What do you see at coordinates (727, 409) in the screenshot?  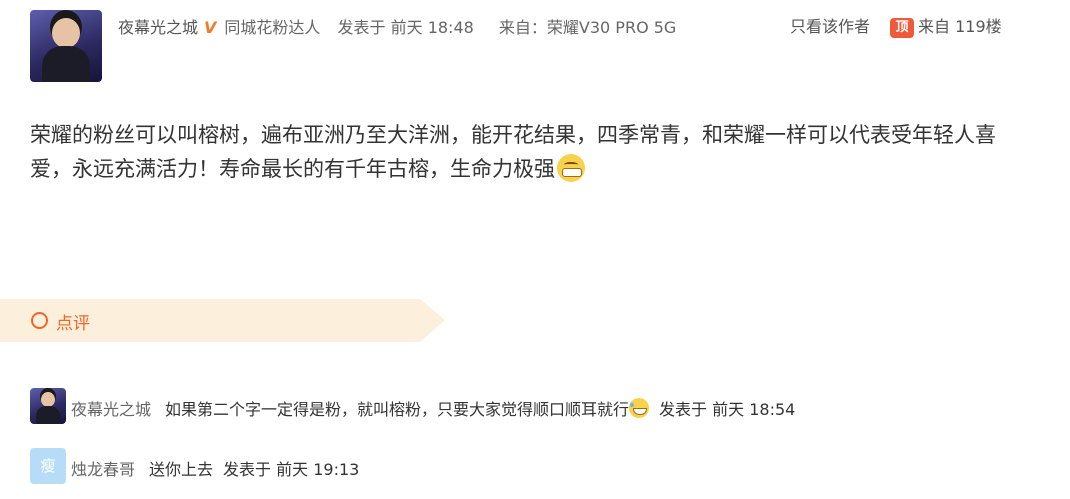 I see `comment-time: 发表于 前天 18:54` at bounding box center [727, 409].